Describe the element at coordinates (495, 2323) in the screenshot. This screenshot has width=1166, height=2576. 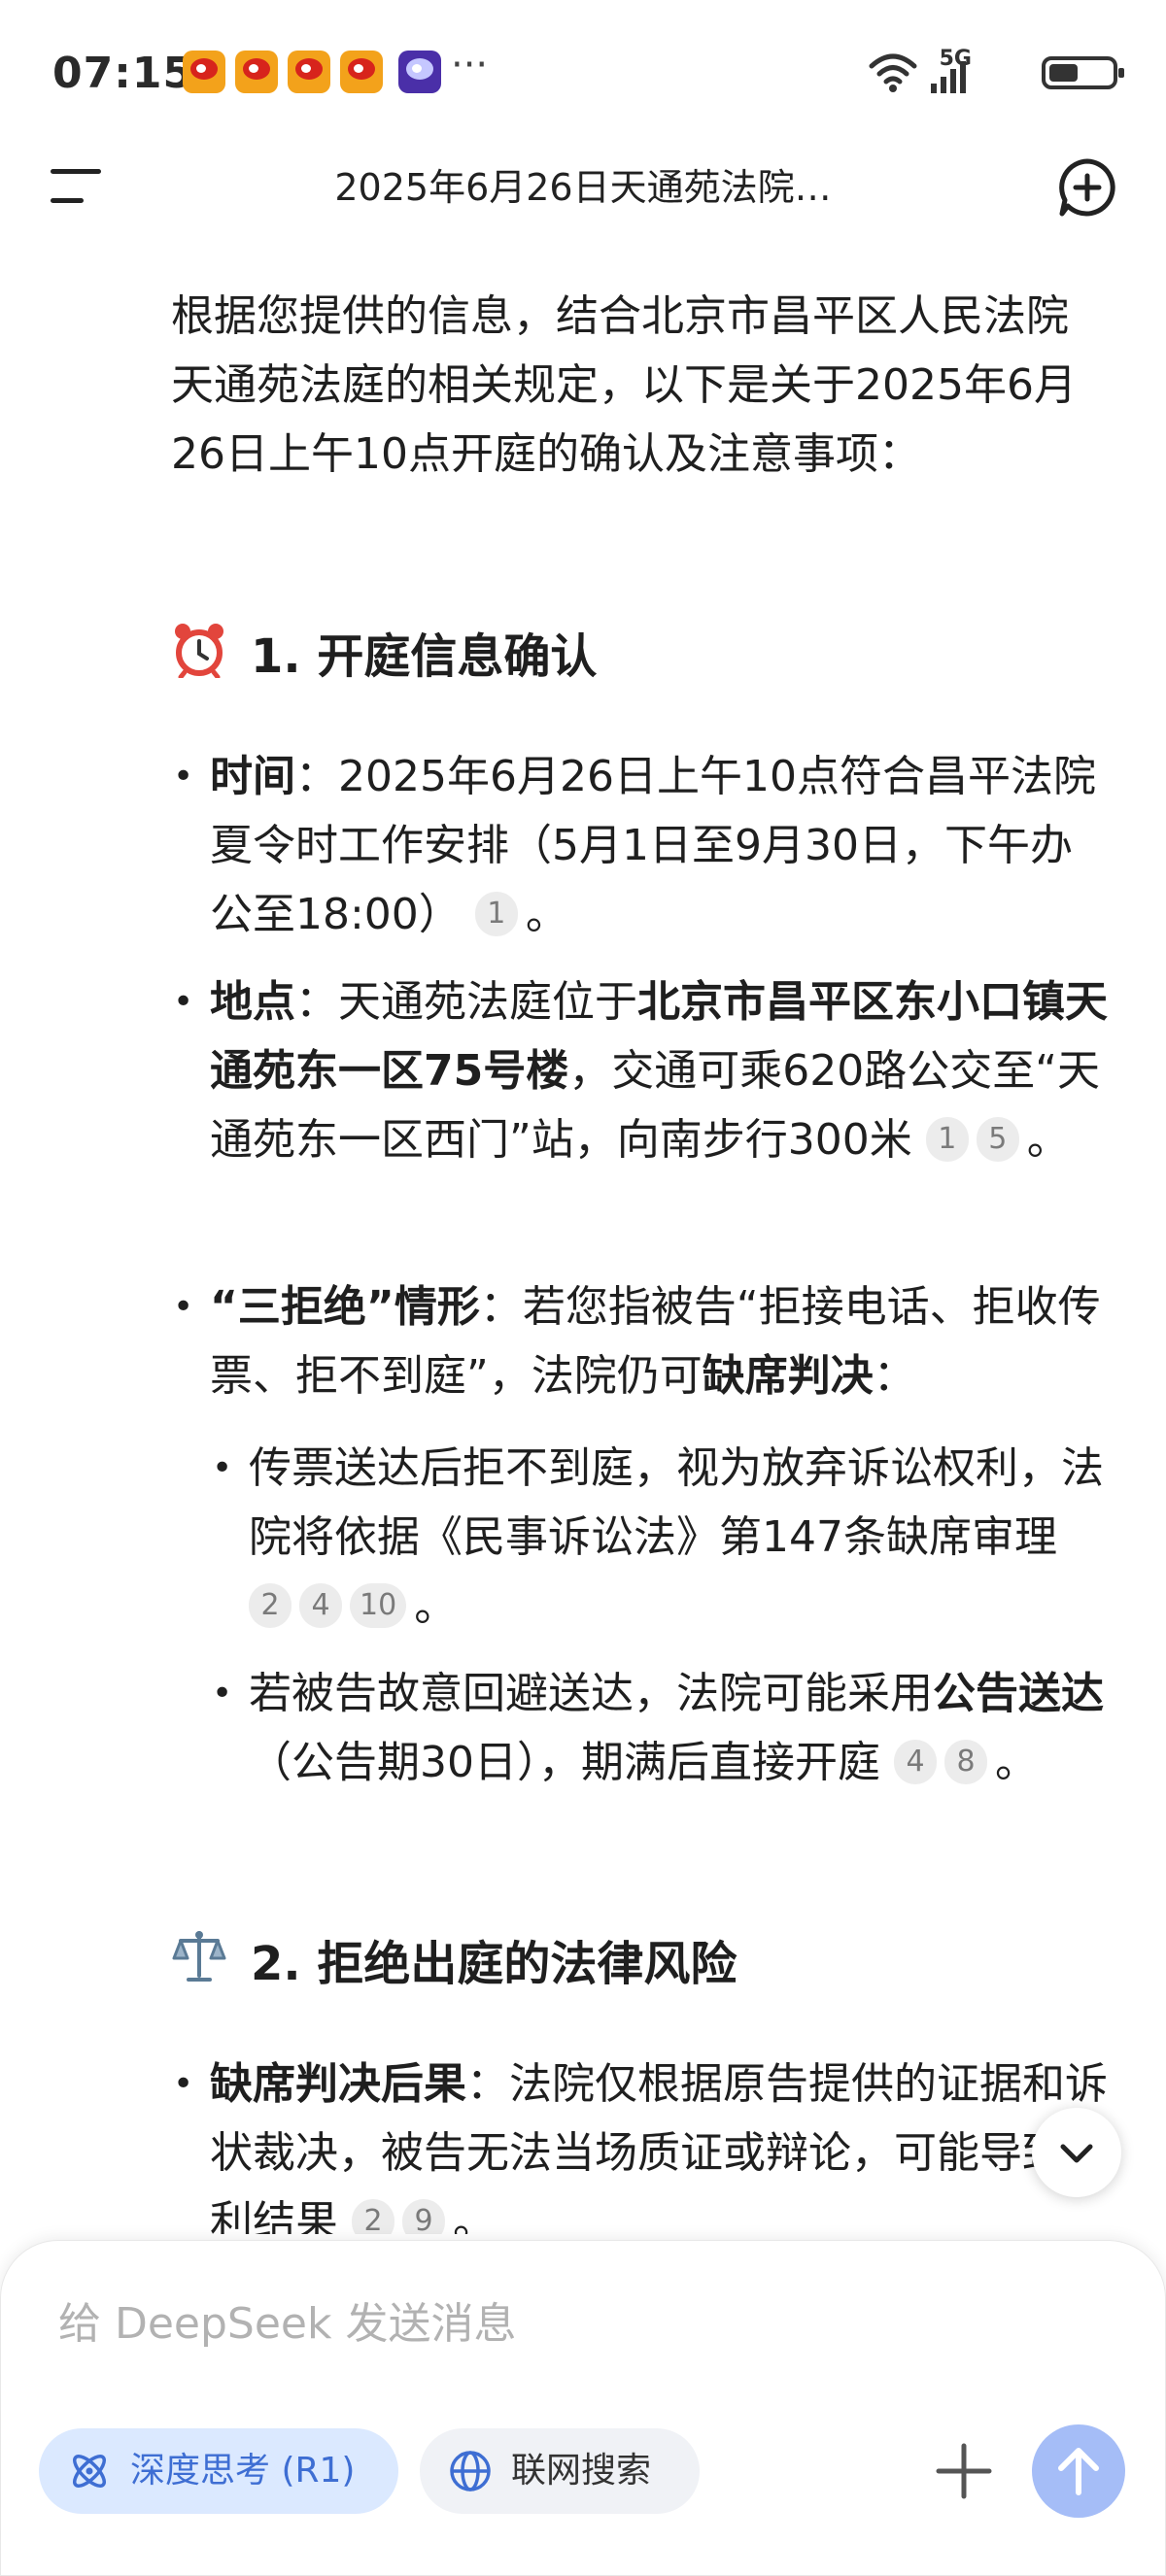
I see `message-input` at that location.